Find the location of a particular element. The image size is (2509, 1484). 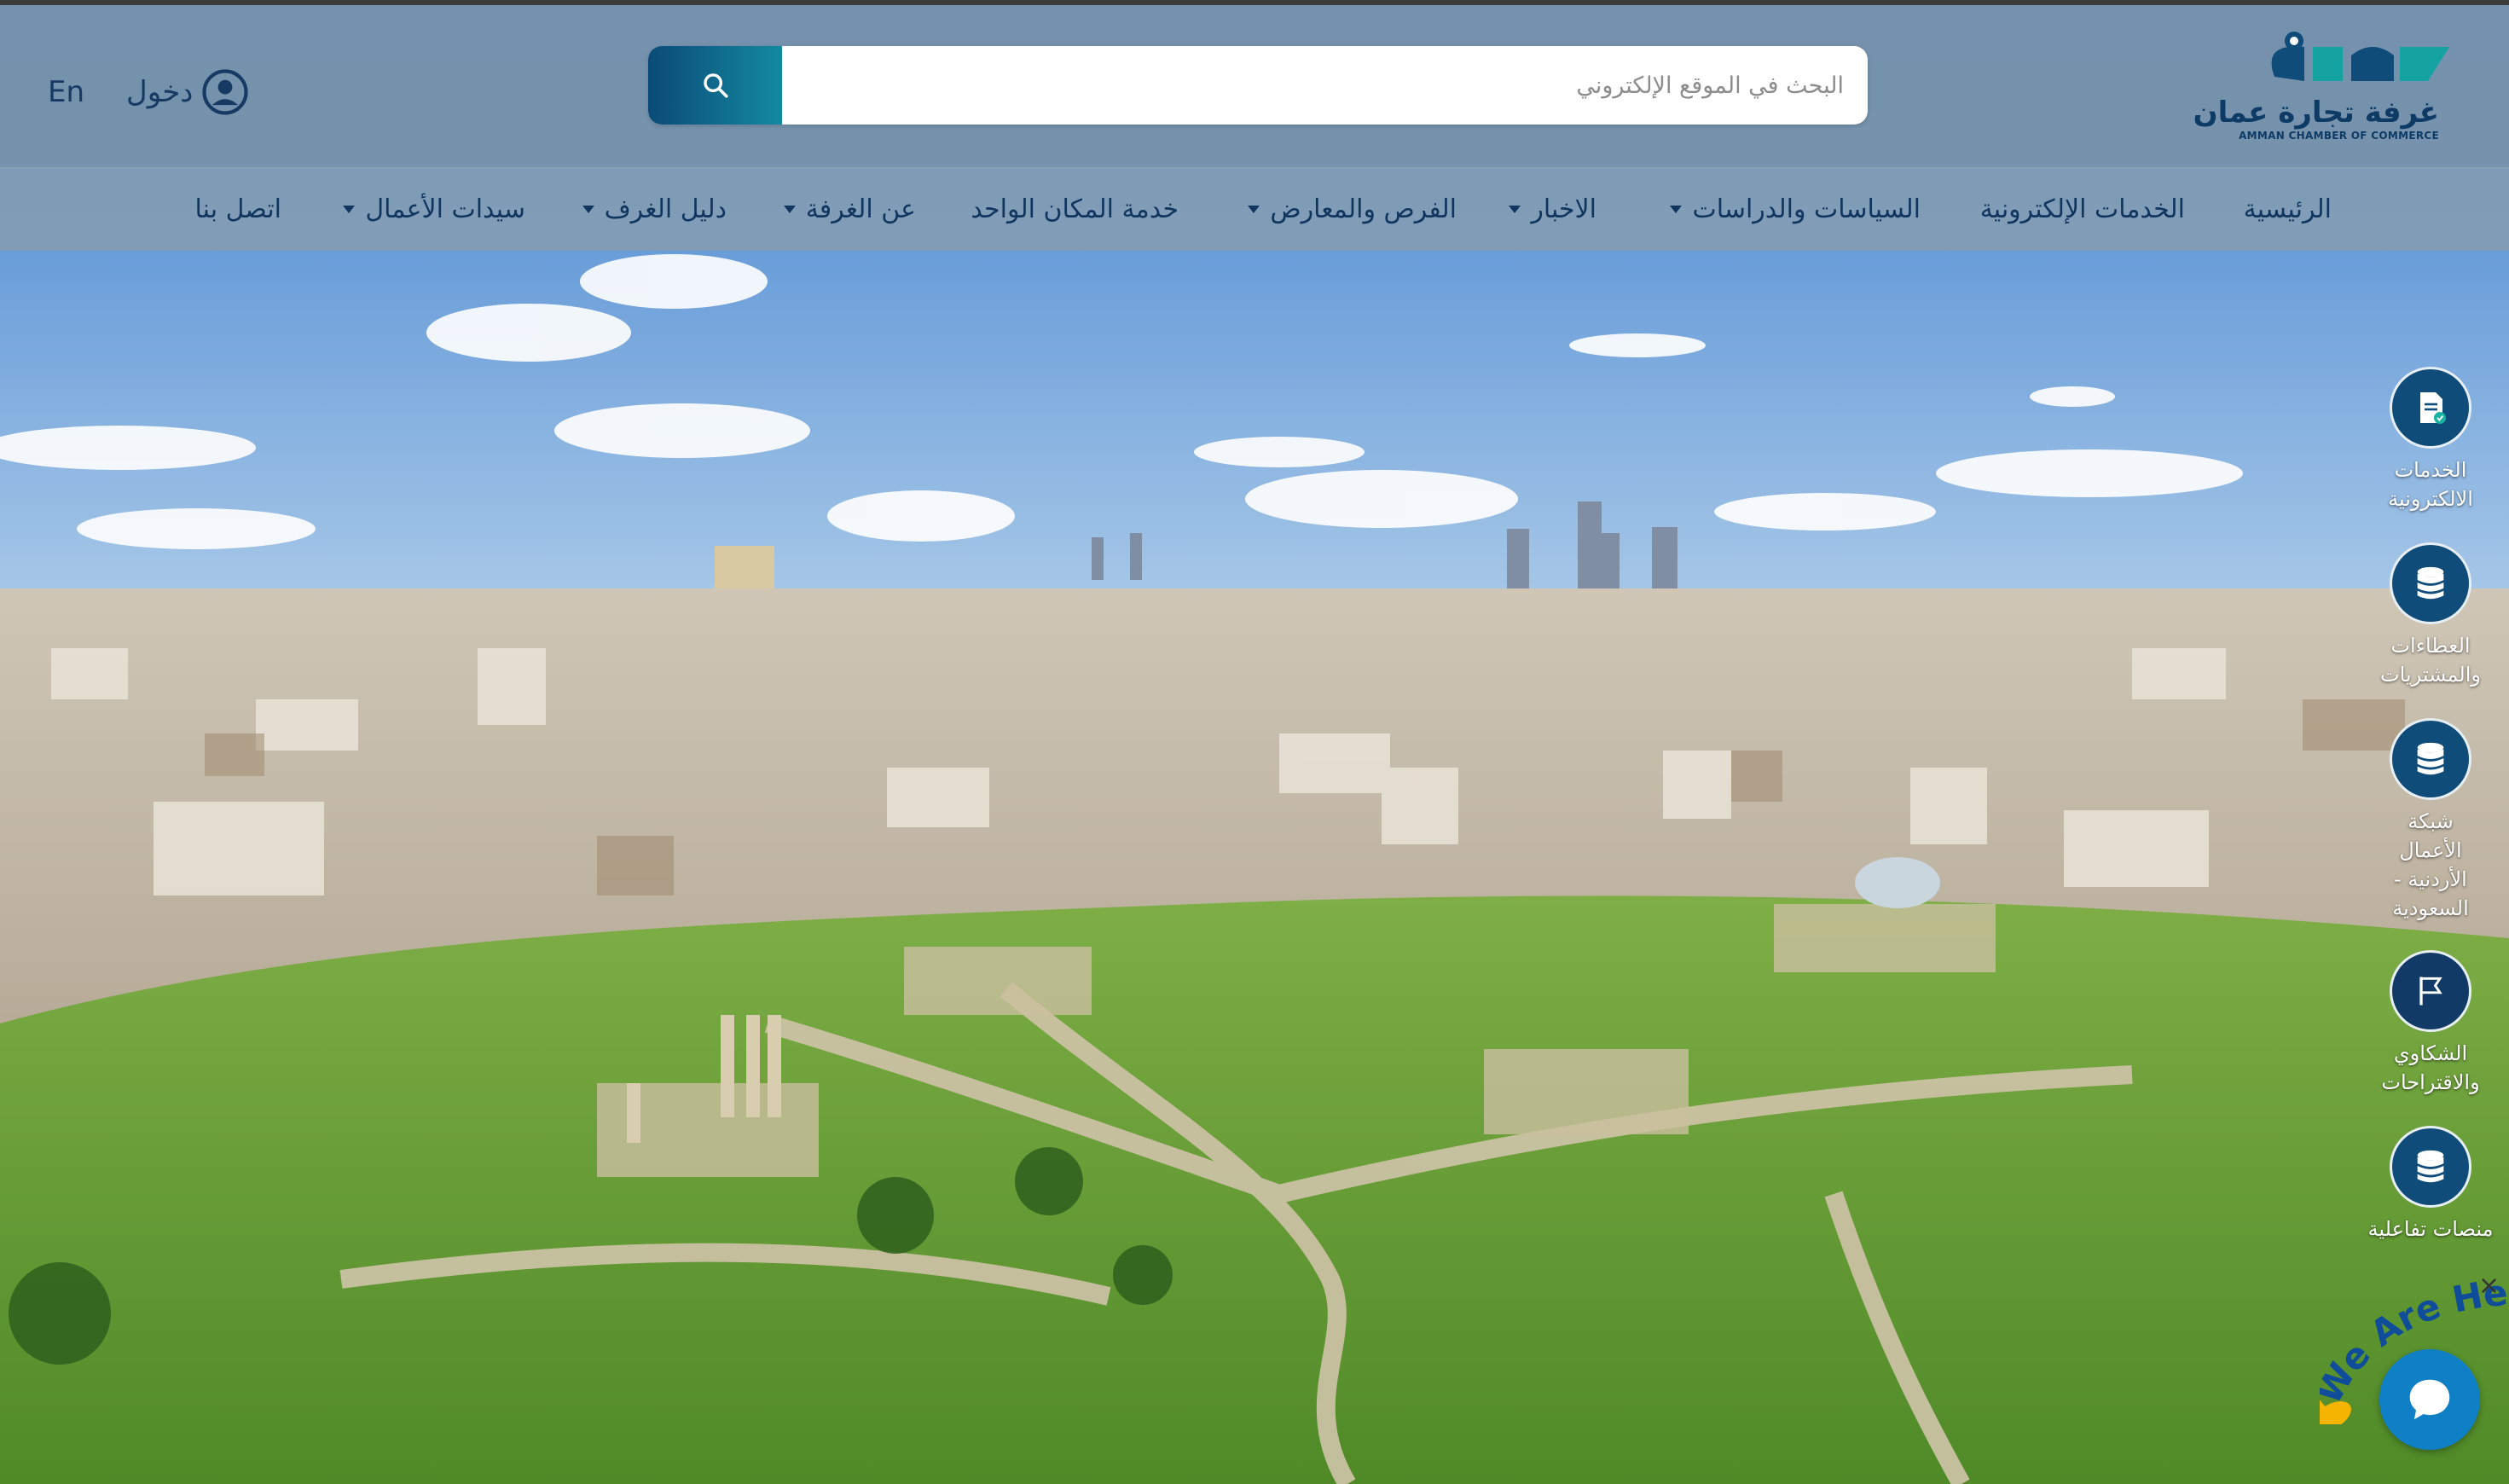

quick-link-interactive-platforms: منصات تفاعلية is located at coordinates (2430, 1184).